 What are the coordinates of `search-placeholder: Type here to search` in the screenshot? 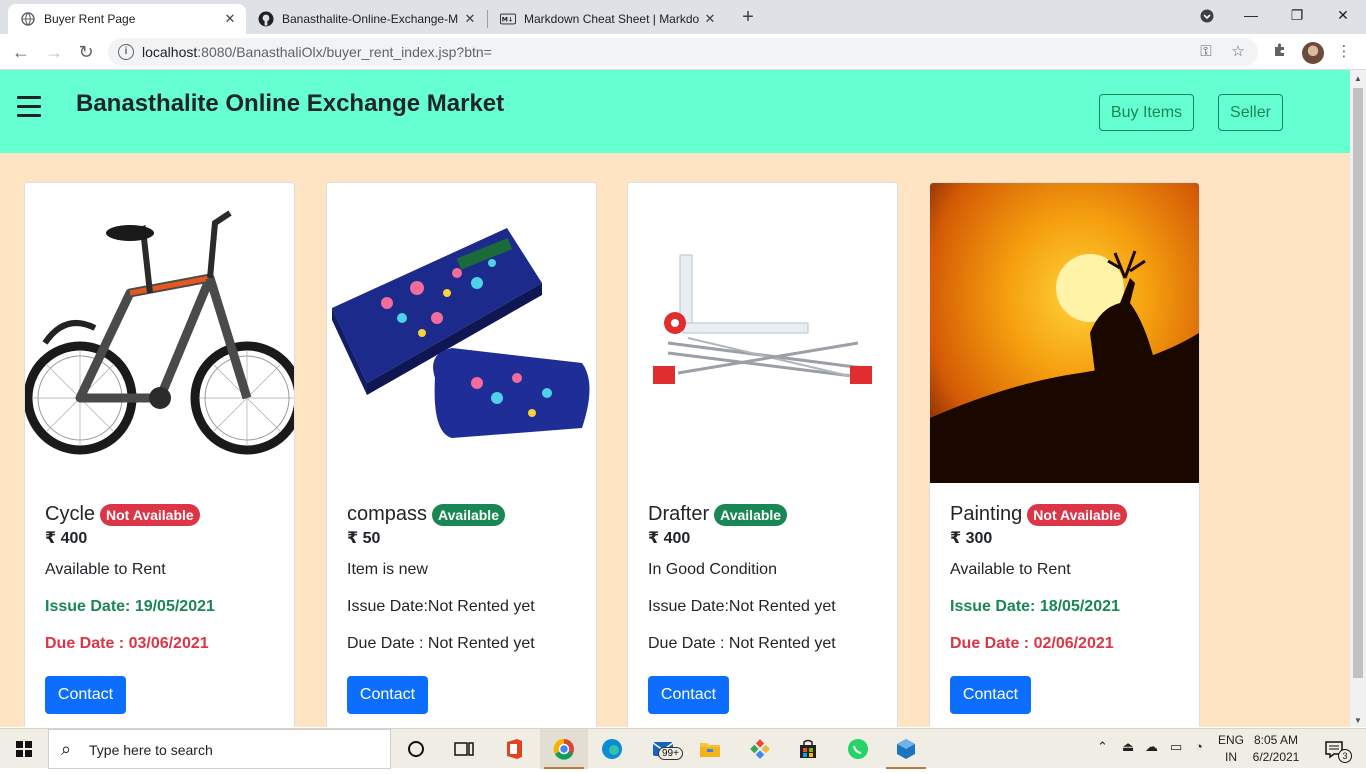 It's located at (151, 750).